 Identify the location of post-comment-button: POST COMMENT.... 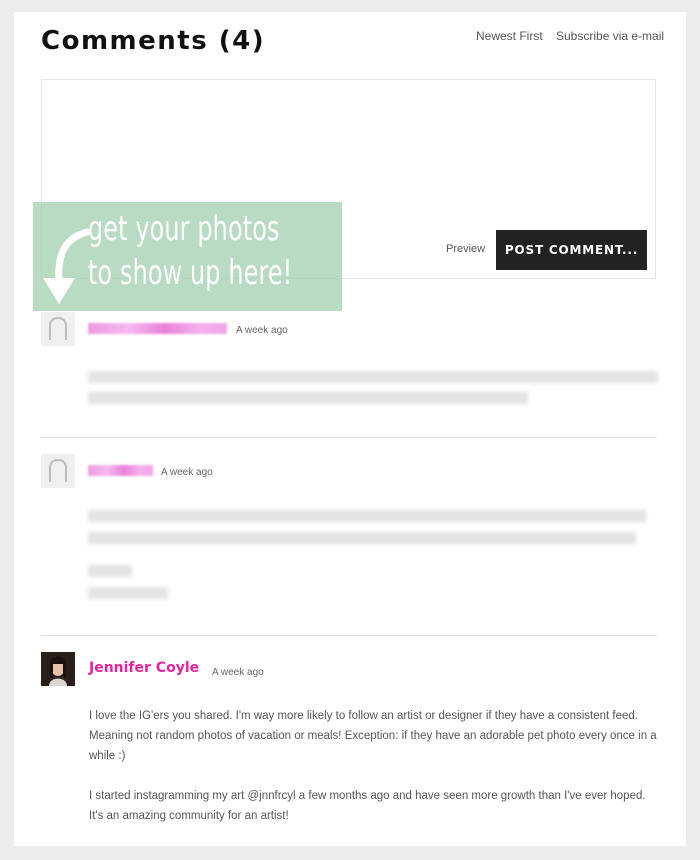
(571, 250).